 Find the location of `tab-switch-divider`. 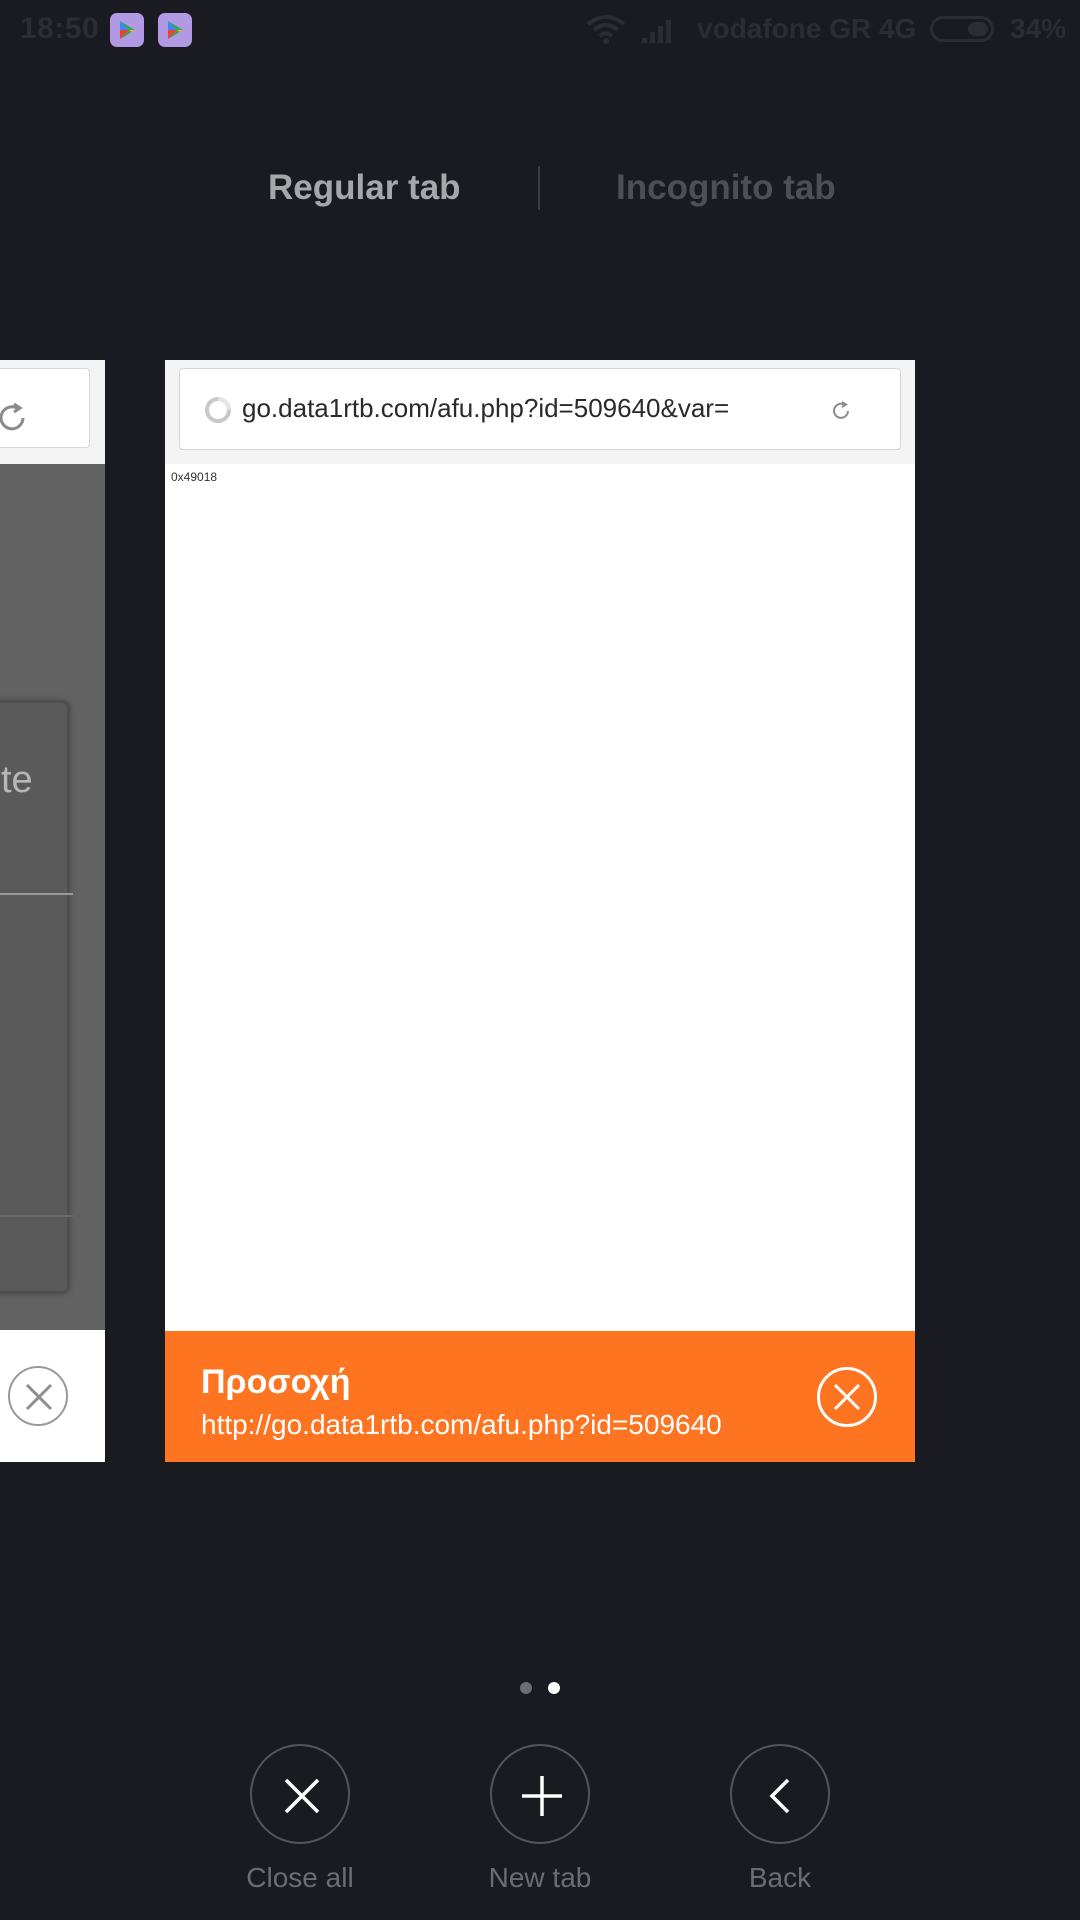

tab-switch-divider is located at coordinates (539, 188).